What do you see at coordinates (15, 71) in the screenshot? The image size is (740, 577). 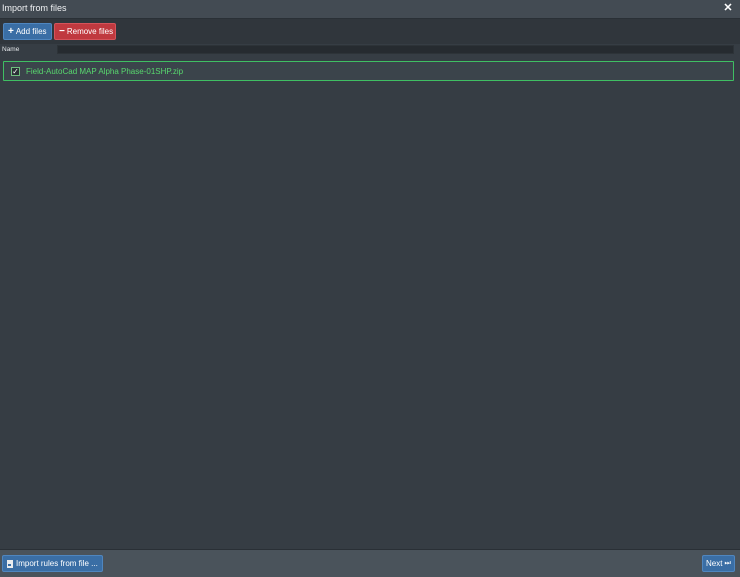 I see `file-checkbox: ✓` at bounding box center [15, 71].